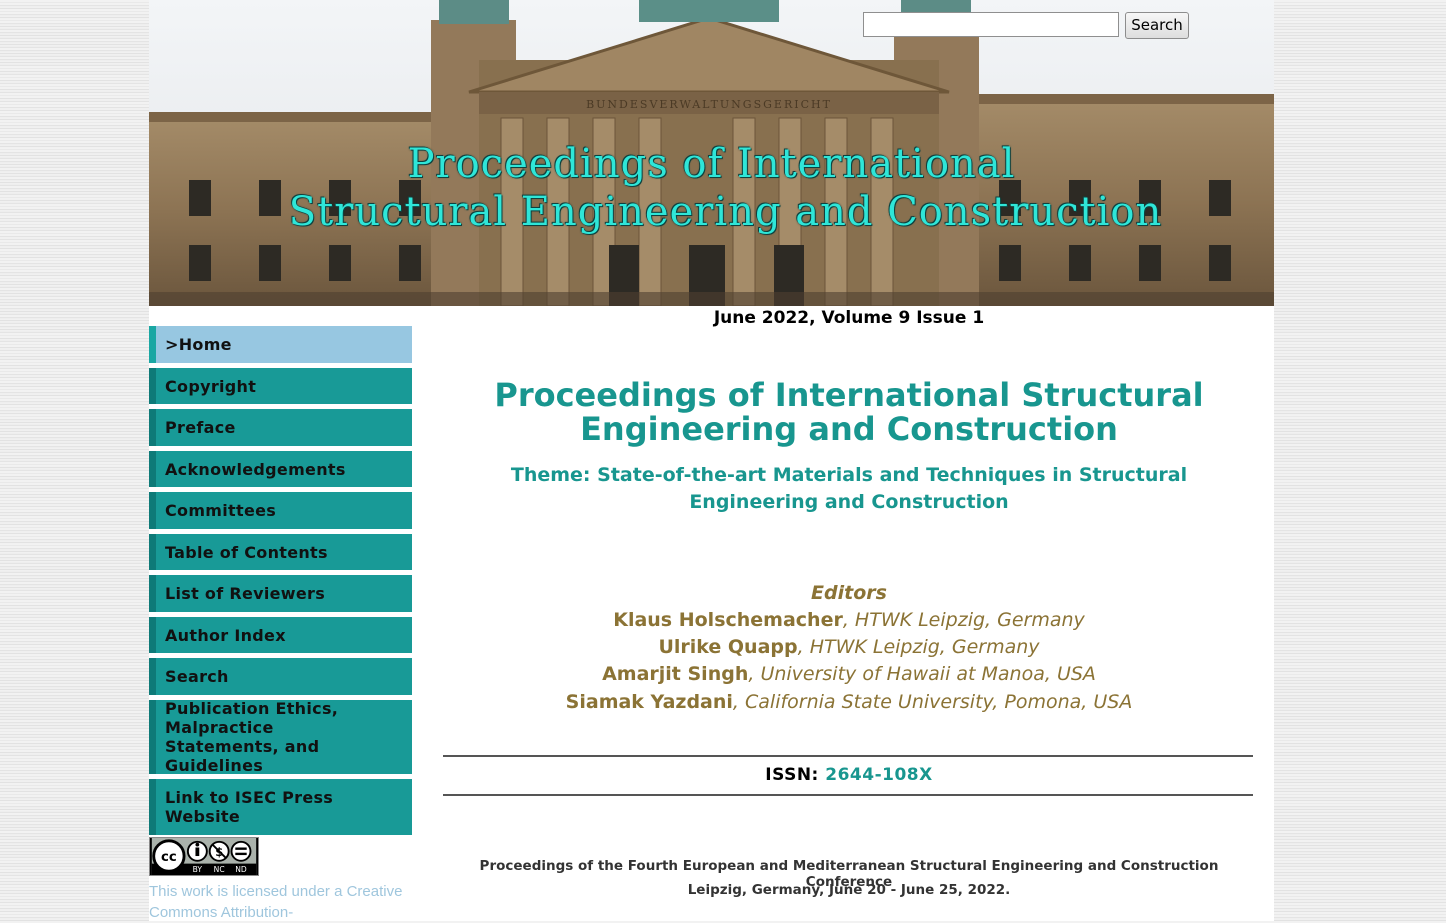 The height and width of the screenshot is (923, 1446). I want to click on sidebar-item-isec-press-link: Link to ISEC Press Website, so click(280, 807).